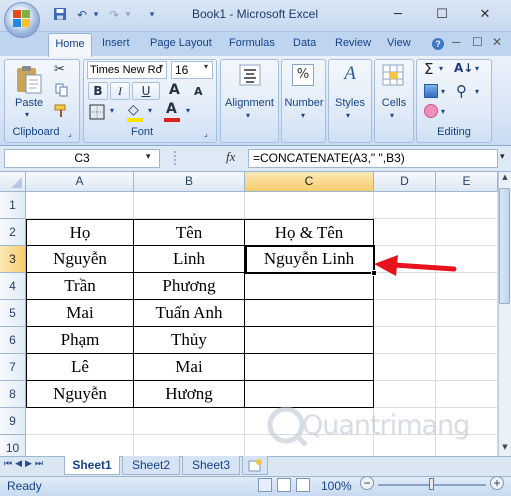 Image resolution: width=511 pixels, height=496 pixels. I want to click on redo-dropdown-icon: ▾, so click(128, 15).